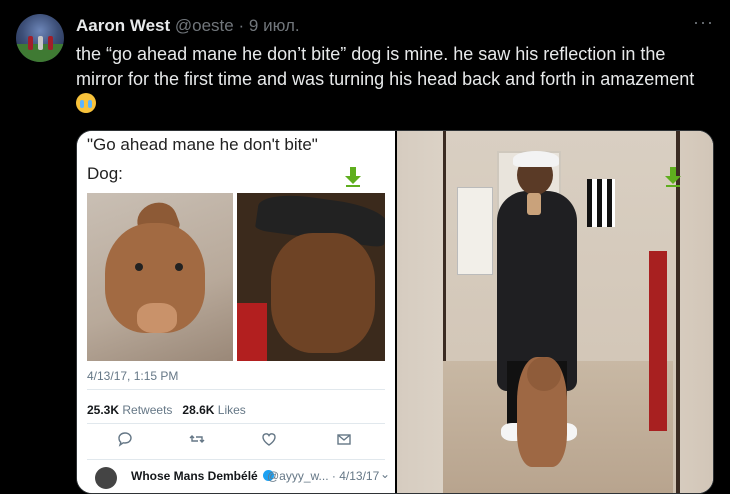 This screenshot has height=494, width=730. Describe the element at coordinates (125, 443) in the screenshot. I see `reply-icon` at that location.